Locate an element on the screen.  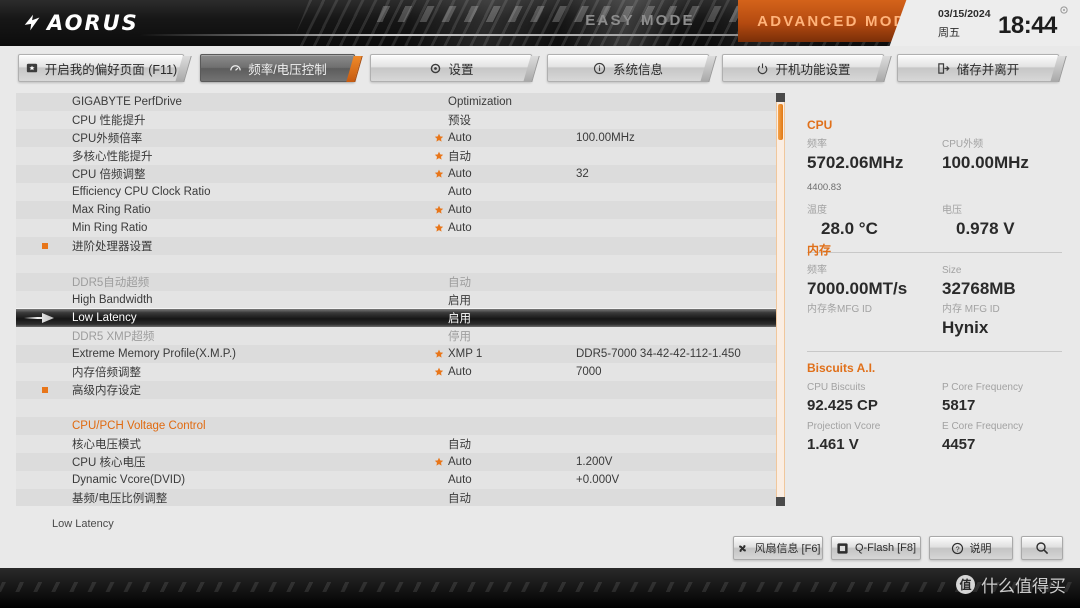
settings-row: CPU外频倍率 Auto 100.00MHz is located at coordinates (397, 138).